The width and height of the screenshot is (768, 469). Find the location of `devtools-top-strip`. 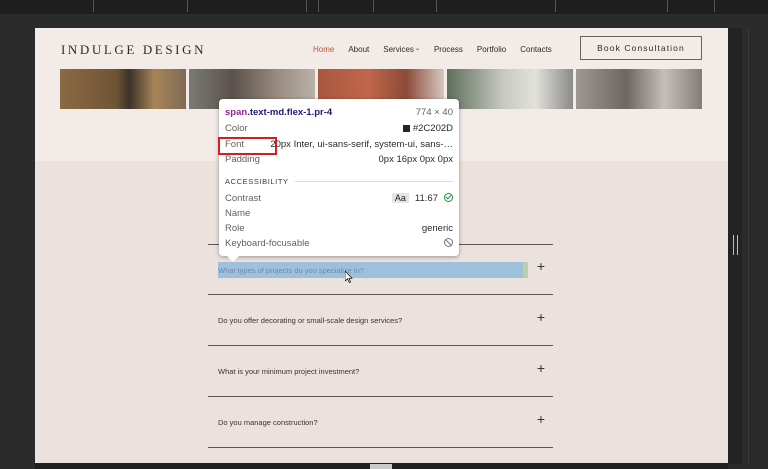

devtools-top-strip is located at coordinates (384, 7).